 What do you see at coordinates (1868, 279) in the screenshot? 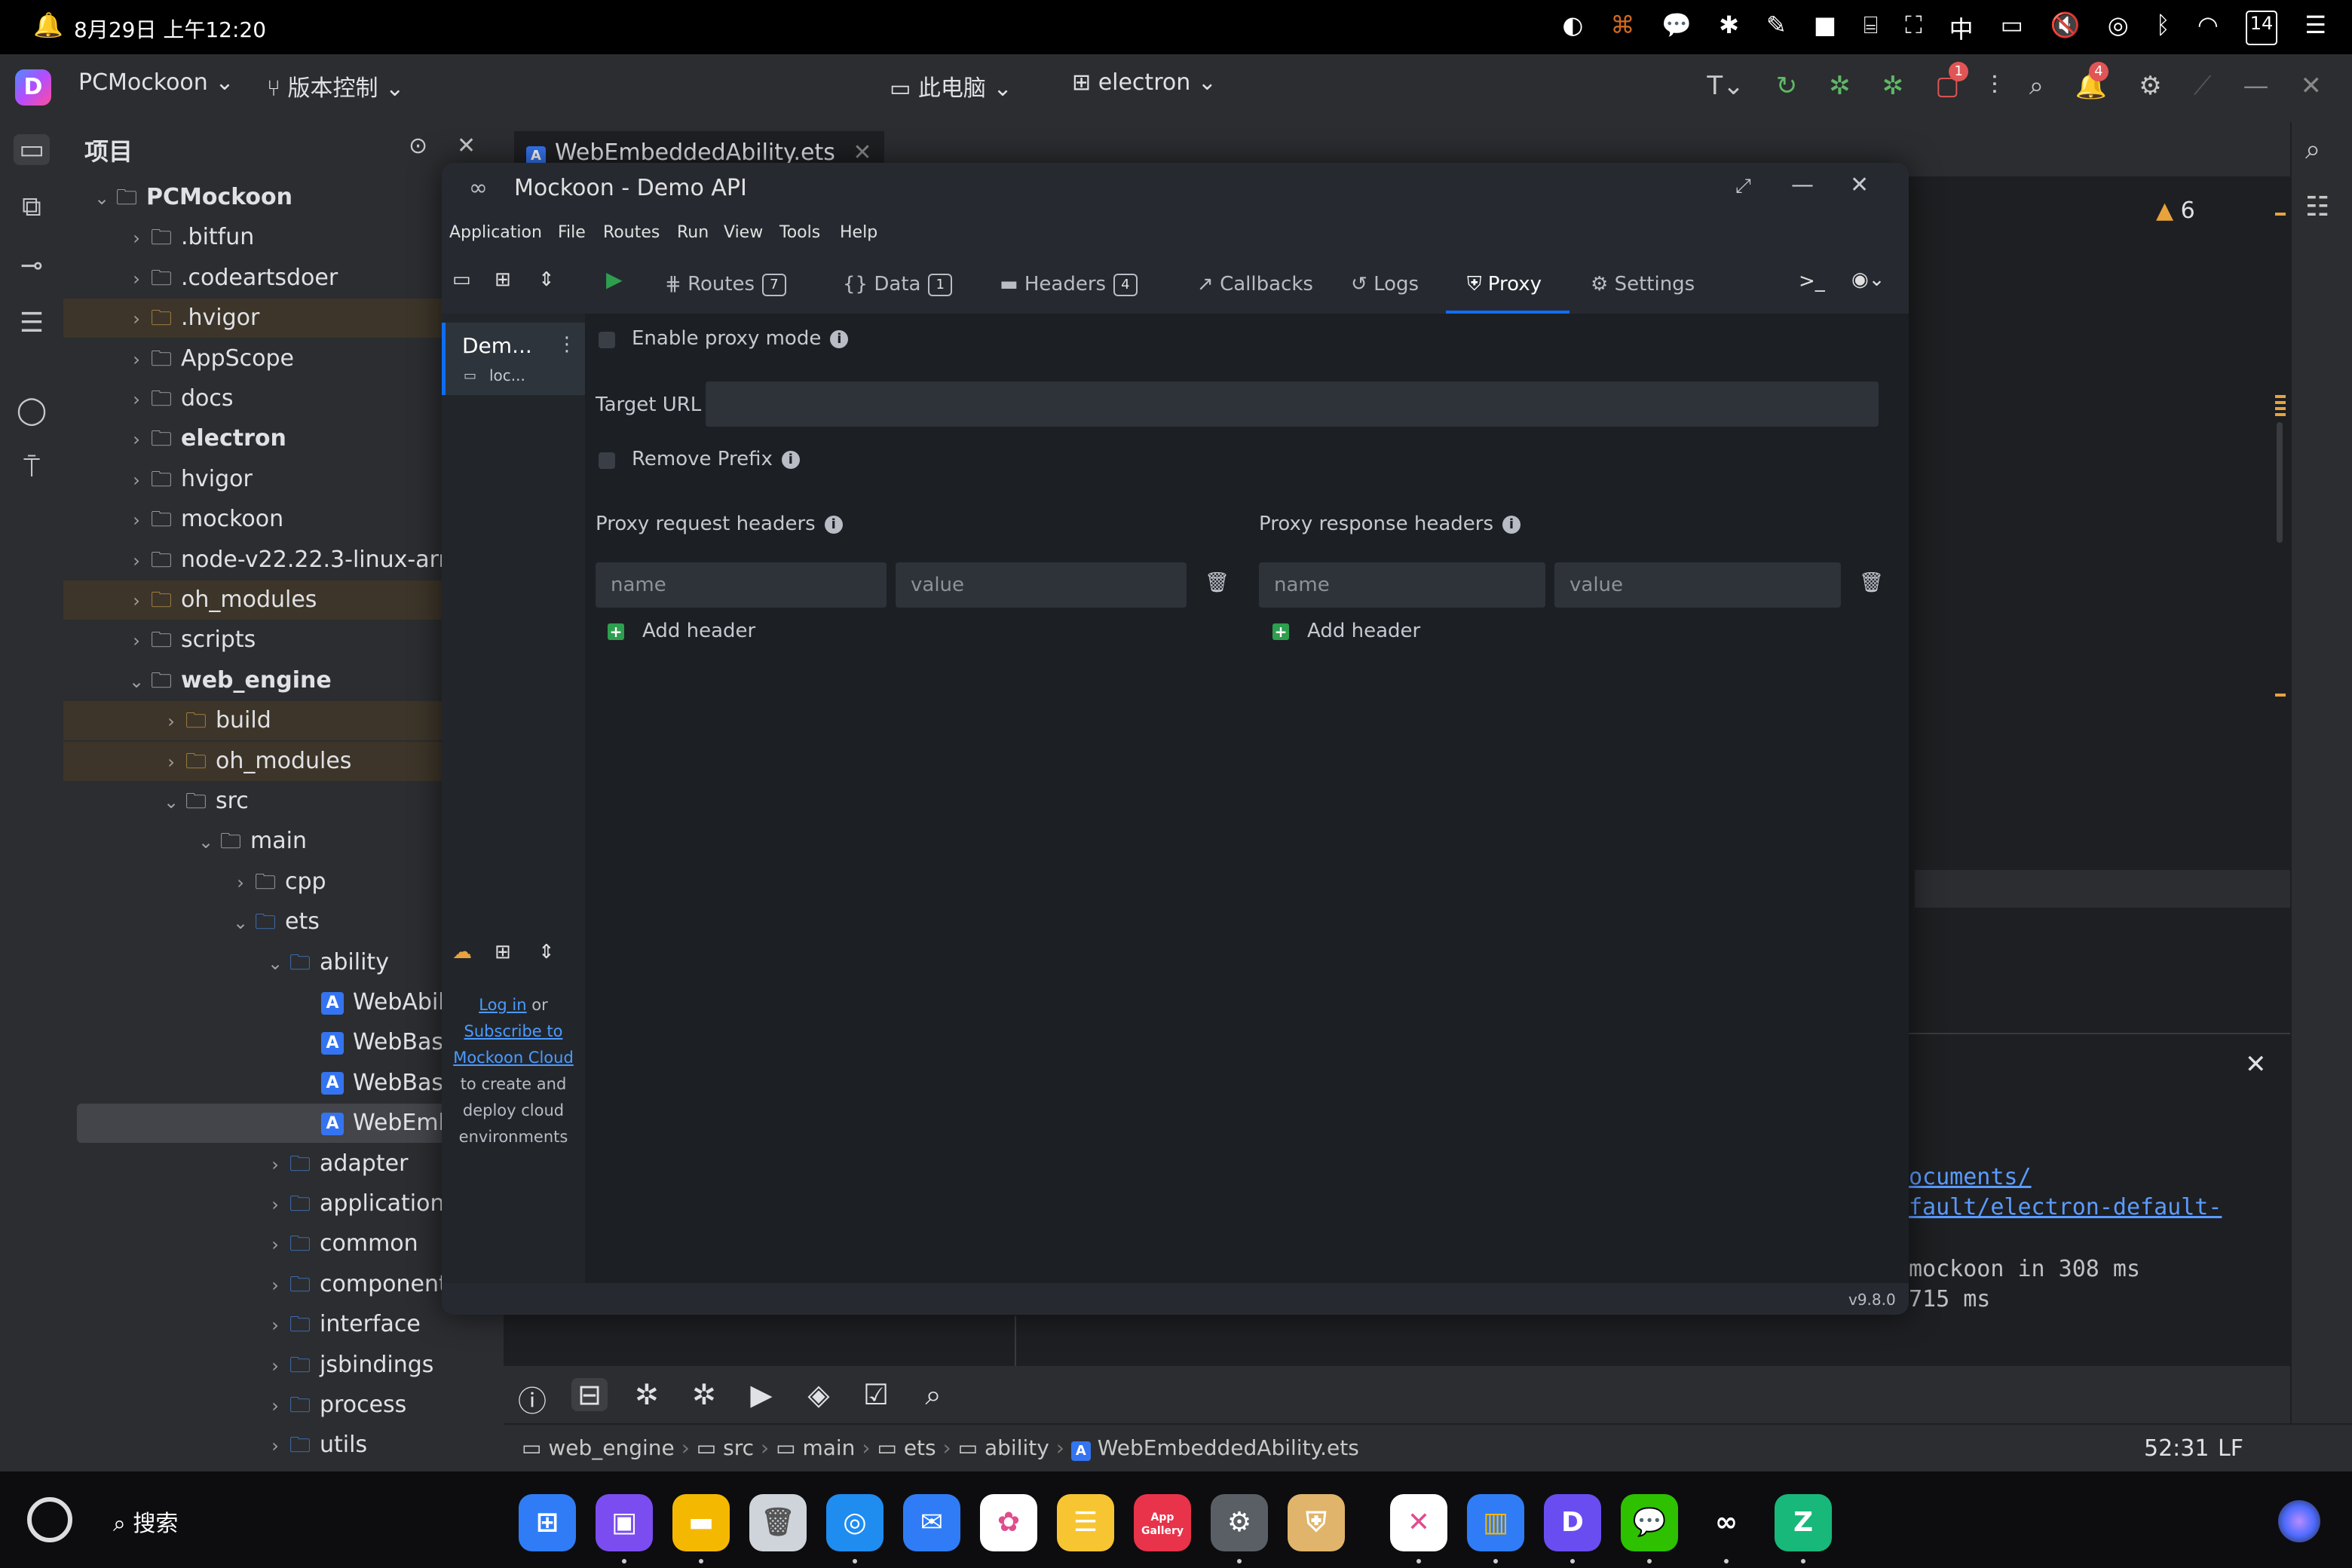
I see `account-icon: ◉⌄` at bounding box center [1868, 279].